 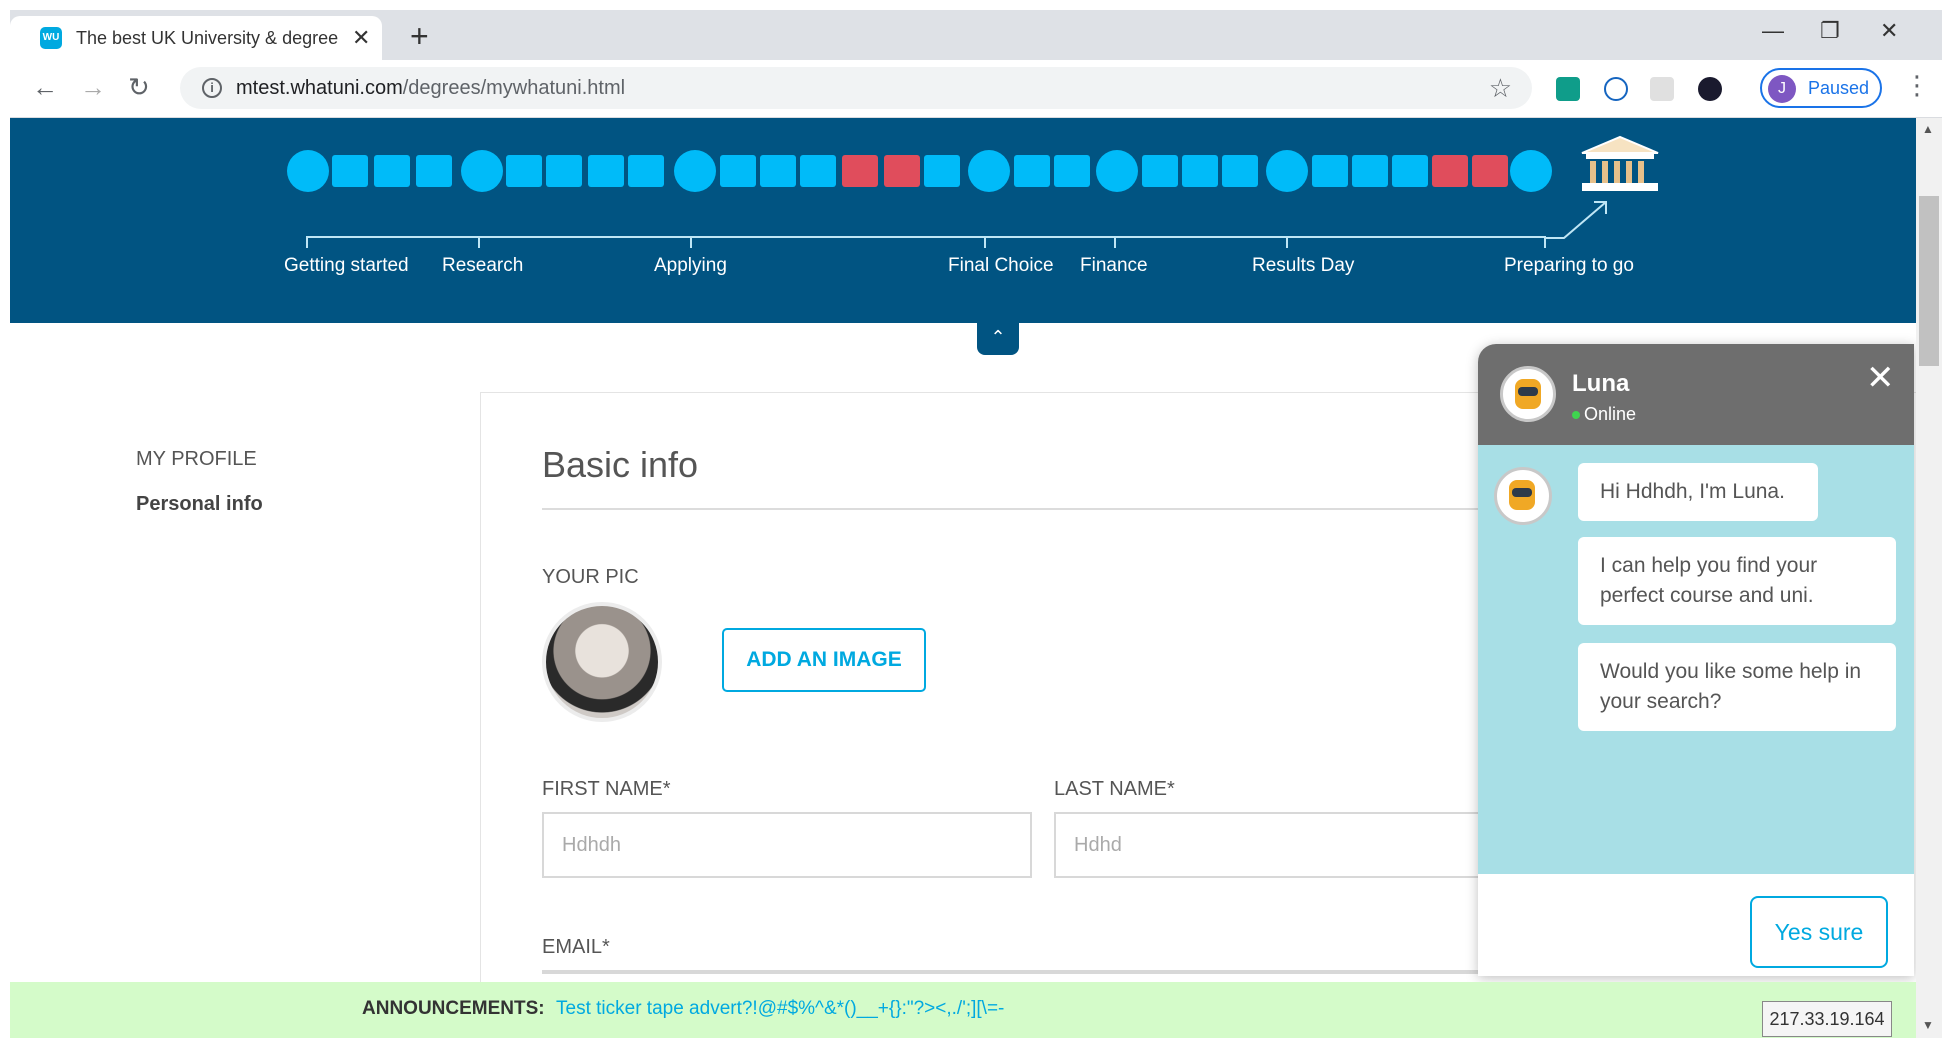 What do you see at coordinates (1696, 925) in the screenshot?
I see `chat-reply-area: Yes sure` at bounding box center [1696, 925].